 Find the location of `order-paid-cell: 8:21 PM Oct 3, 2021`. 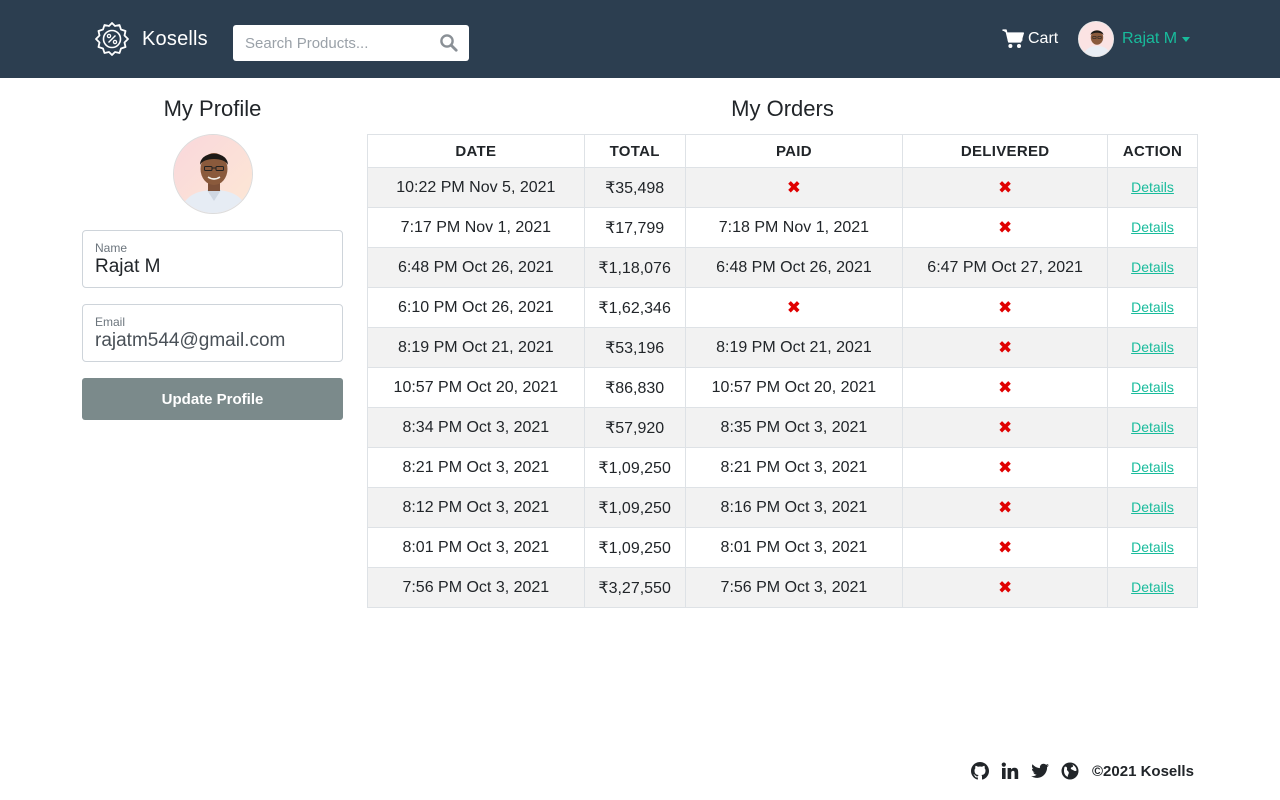

order-paid-cell: 8:21 PM Oct 3, 2021 is located at coordinates (794, 467).